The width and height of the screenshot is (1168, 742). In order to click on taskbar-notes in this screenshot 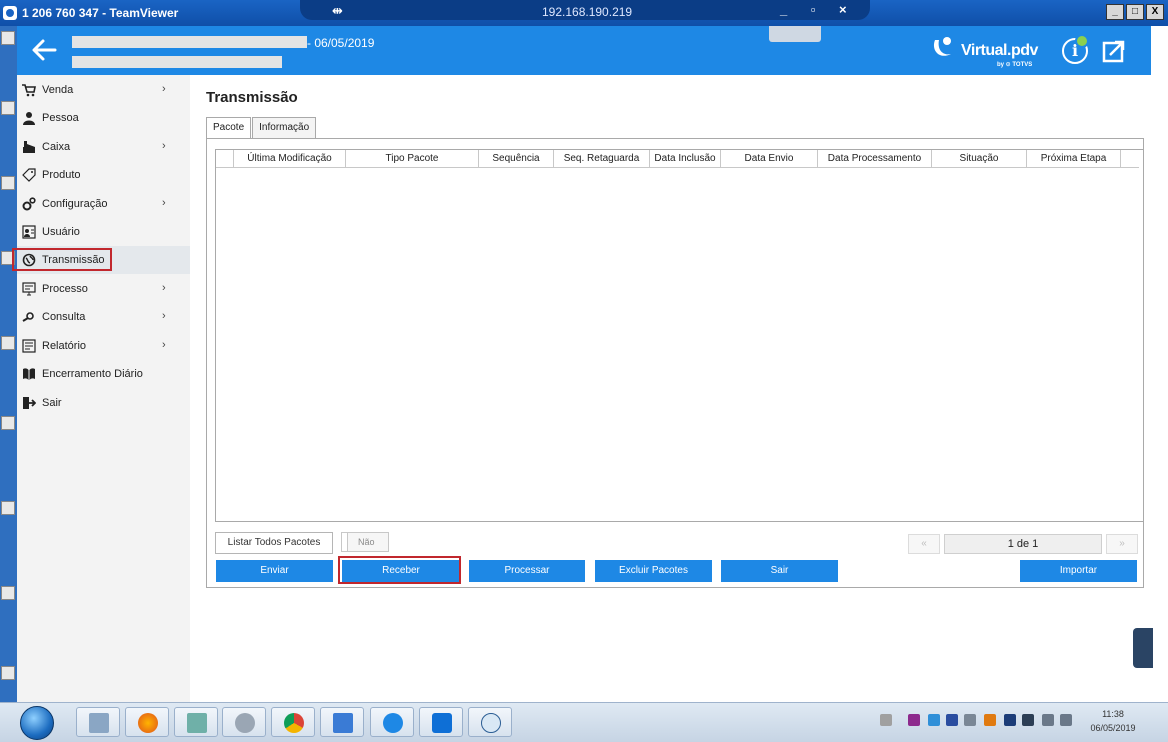, I will do `click(196, 722)`.